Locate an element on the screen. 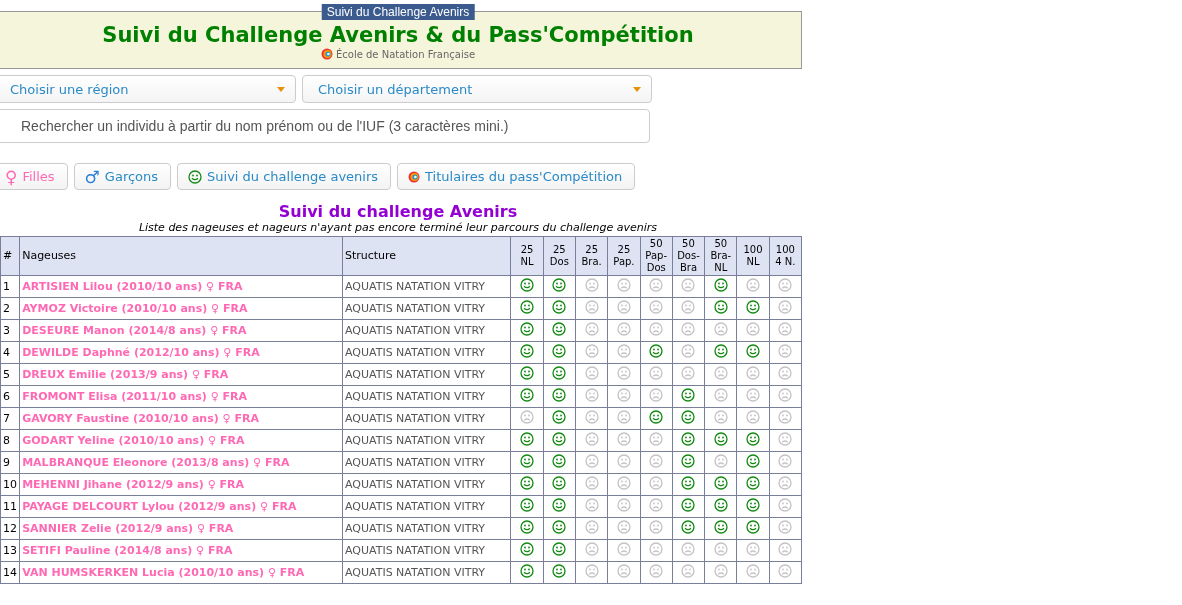  row-number: 8 is located at coordinates (10, 440).